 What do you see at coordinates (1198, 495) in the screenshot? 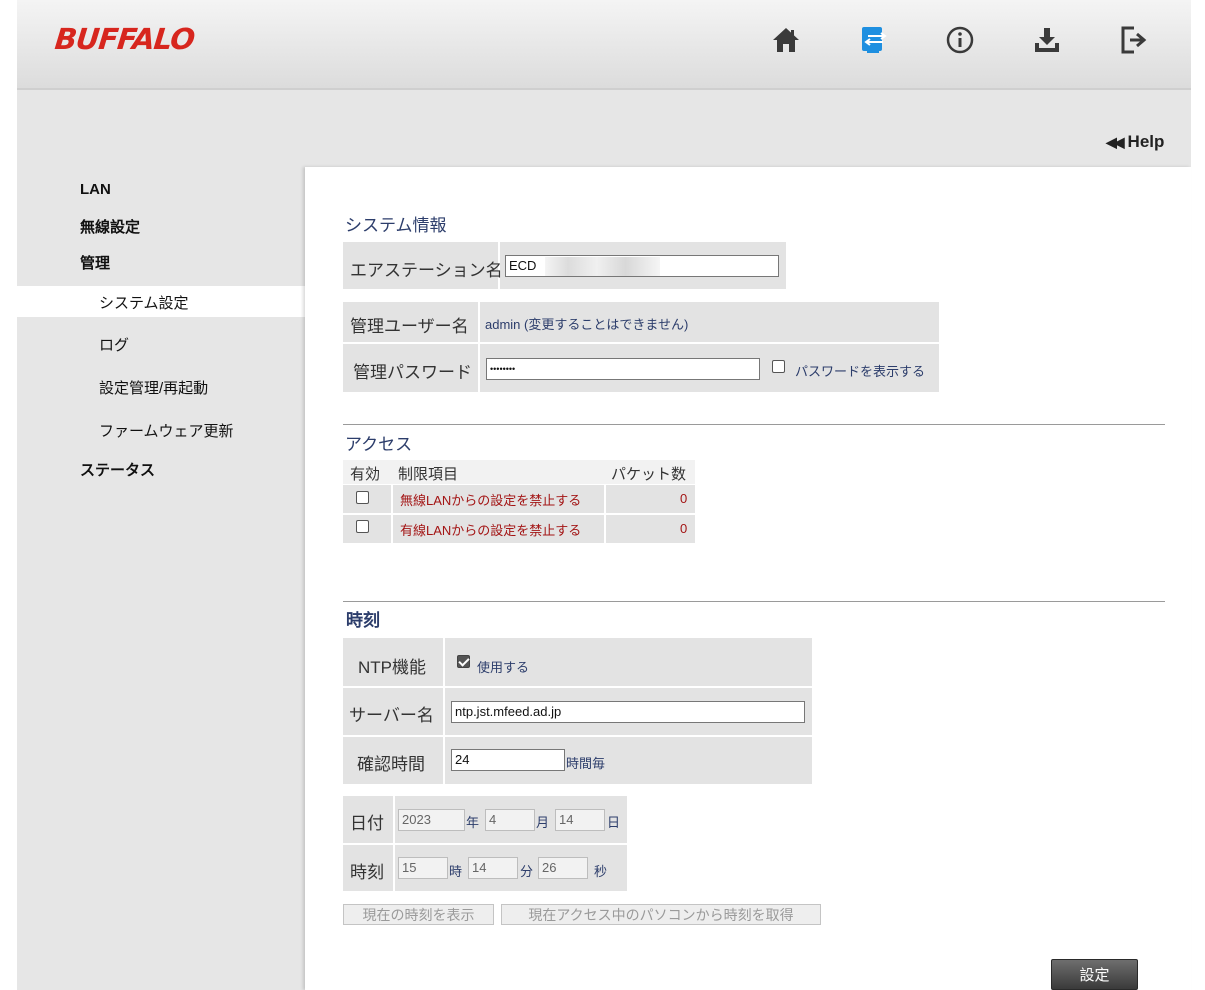
I see `window-edge` at bounding box center [1198, 495].